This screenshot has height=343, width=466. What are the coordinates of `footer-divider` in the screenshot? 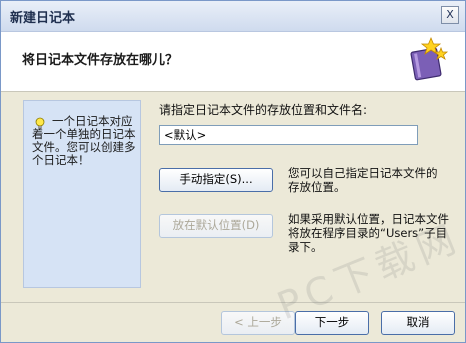 It's located at (233, 302).